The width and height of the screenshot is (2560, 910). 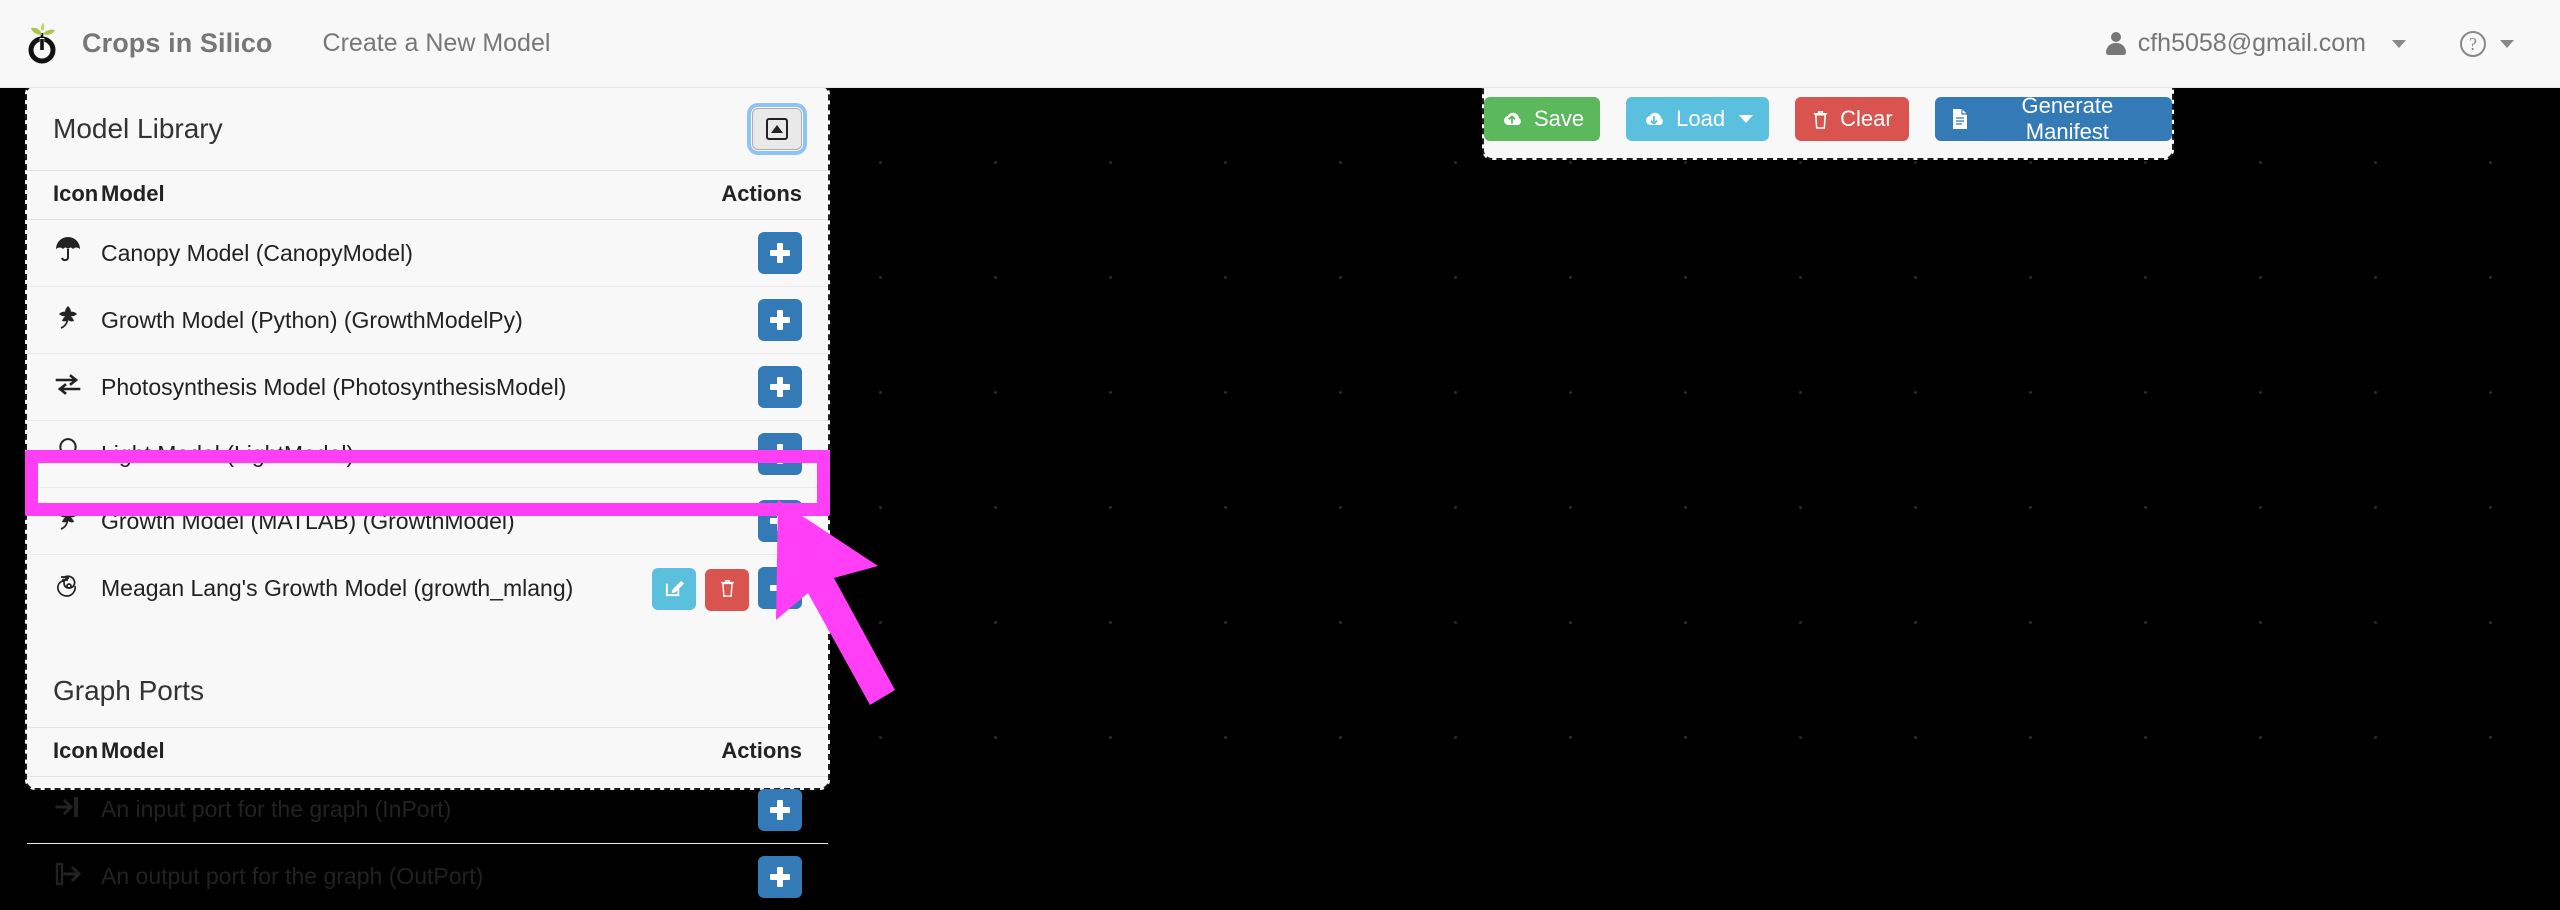 I want to click on generate-manifest-button: Generate Manifest, so click(x=2053, y=118).